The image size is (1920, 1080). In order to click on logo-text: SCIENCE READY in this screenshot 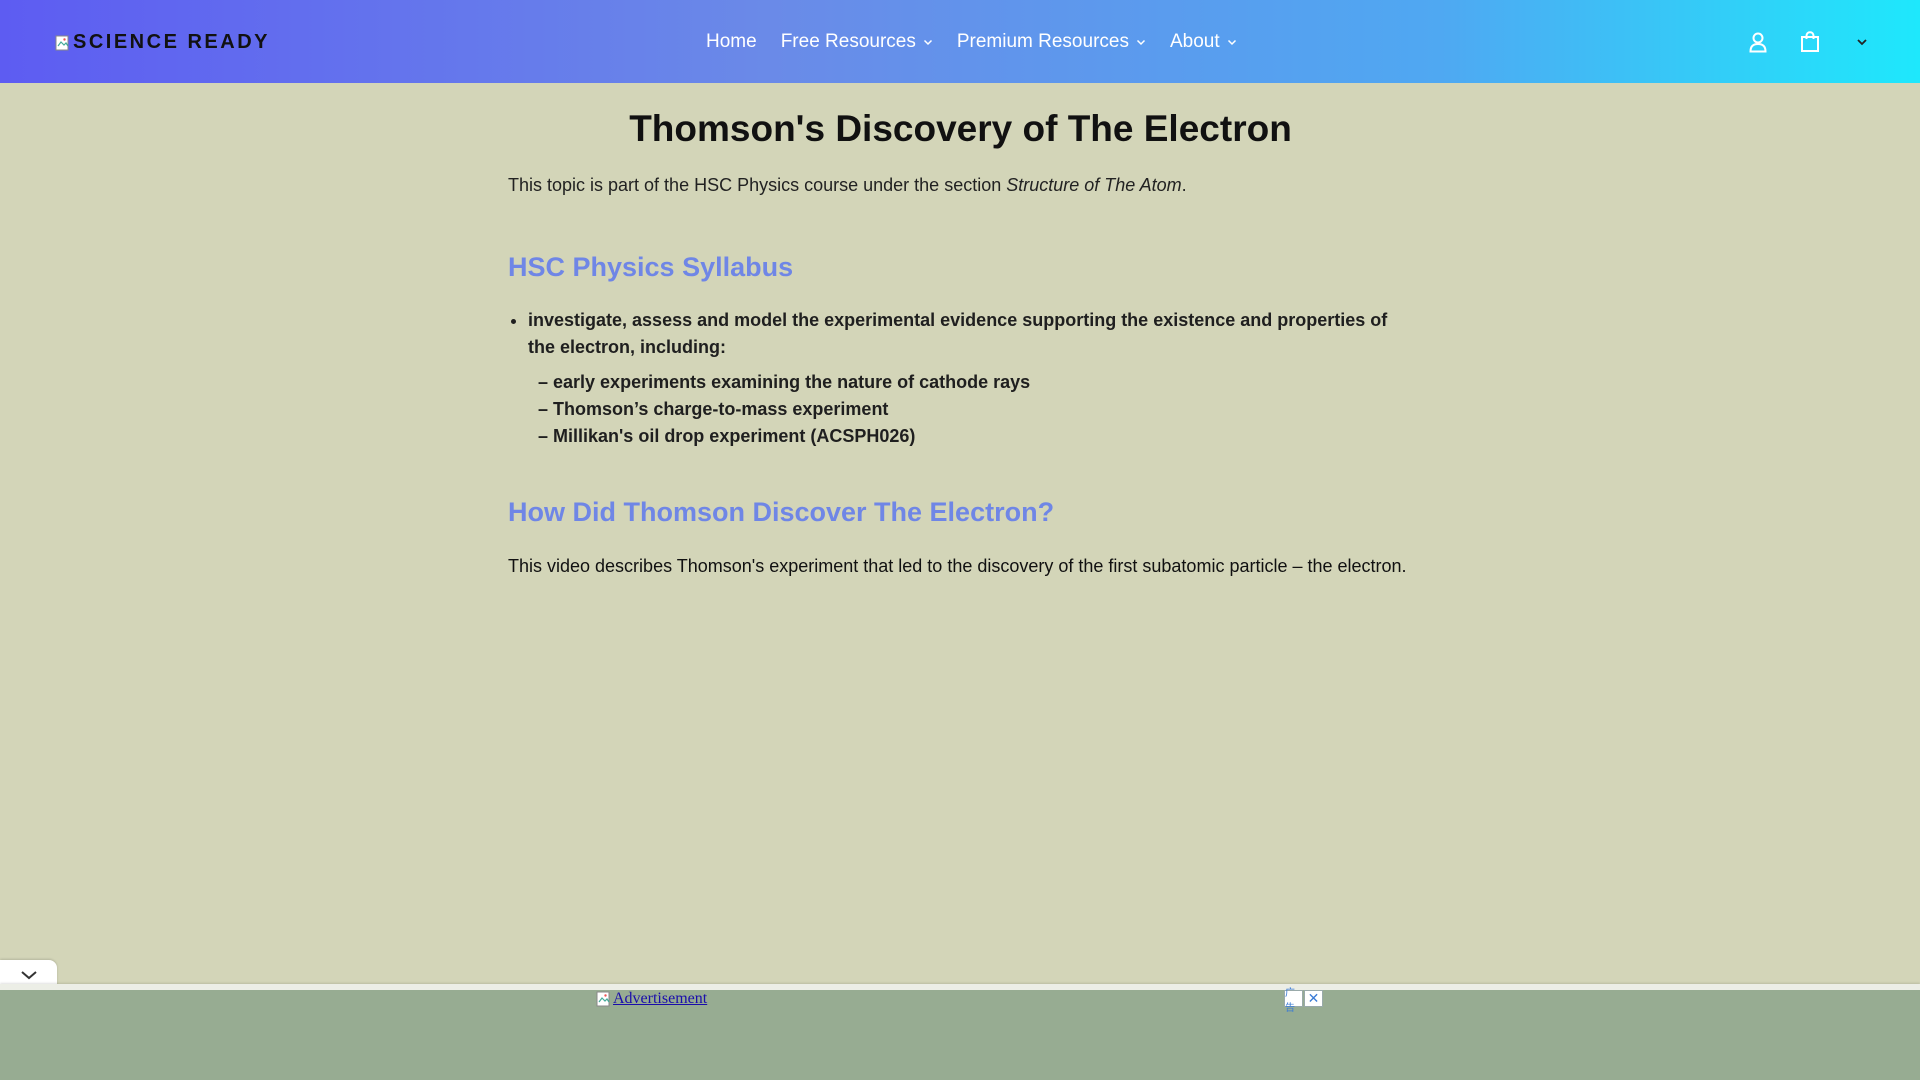, I will do `click(171, 41)`.